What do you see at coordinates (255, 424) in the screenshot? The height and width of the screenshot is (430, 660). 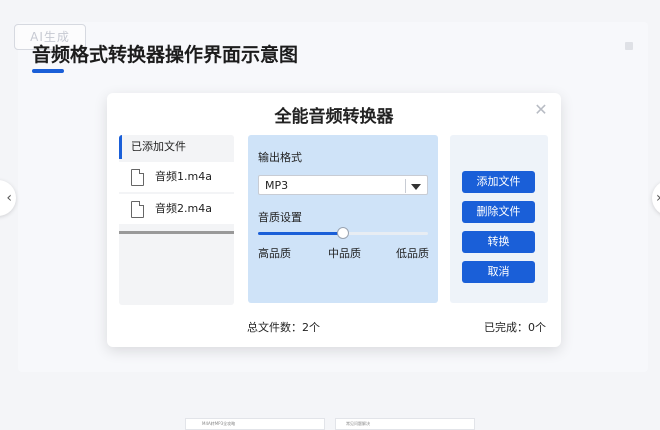 I see `thumbnail-slide-1: M4A转MP3全攻略` at bounding box center [255, 424].